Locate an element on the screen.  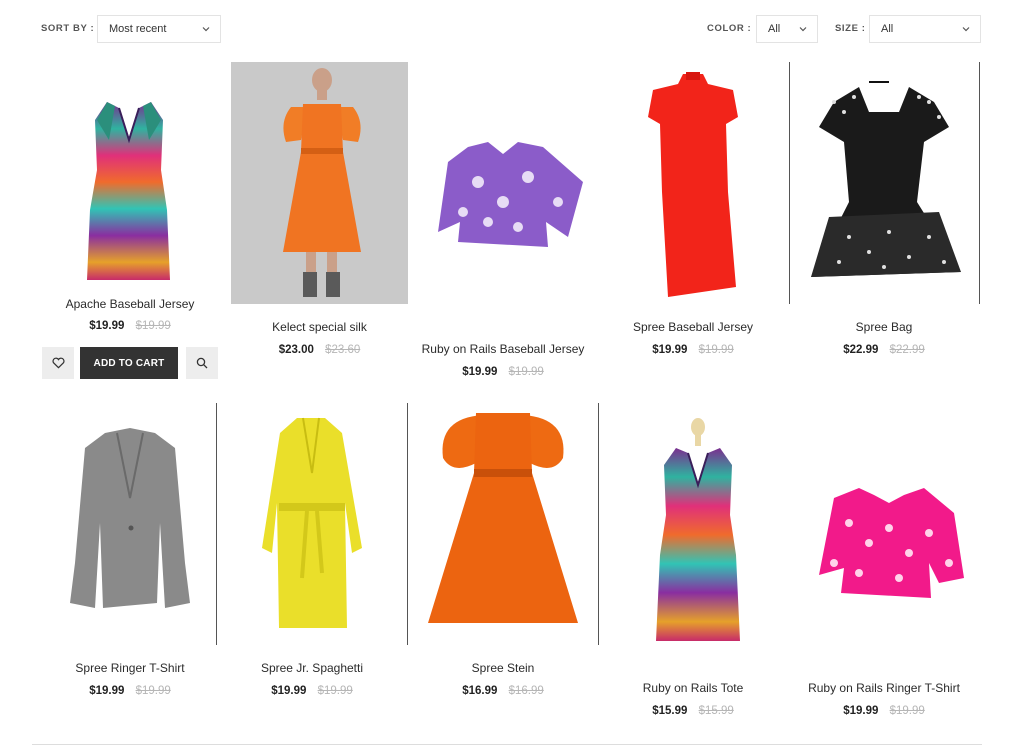
product-name: Ruby on Rails Ringer T-Shirt is located at coordinates (884, 688).